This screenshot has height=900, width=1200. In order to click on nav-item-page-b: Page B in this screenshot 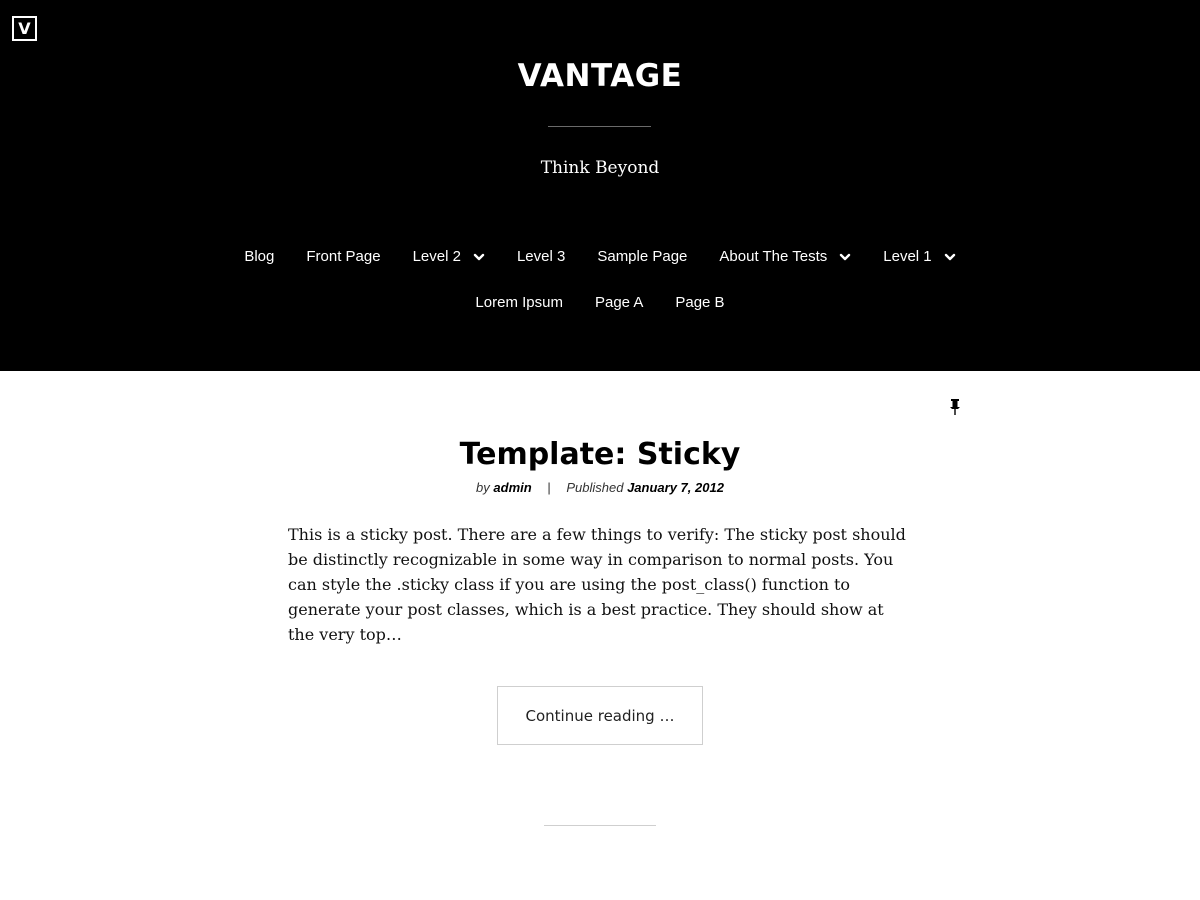, I will do `click(699, 302)`.